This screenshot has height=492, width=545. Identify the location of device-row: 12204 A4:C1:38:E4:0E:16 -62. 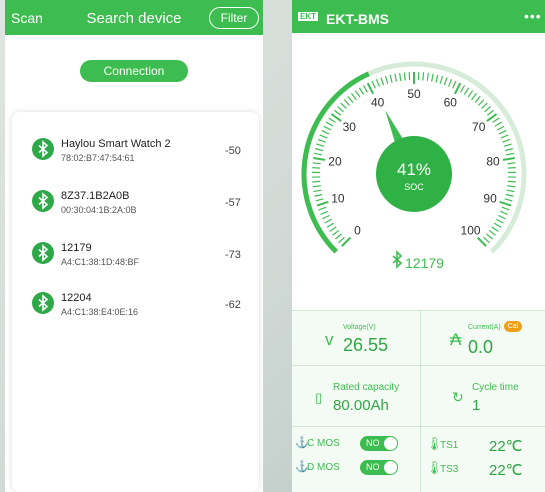
(135, 304).